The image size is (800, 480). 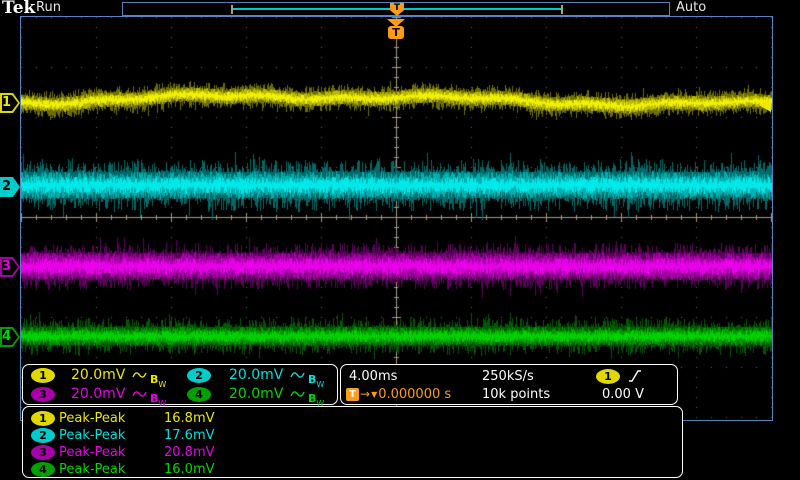 I want to click on channel-3-scale: 20.0mV, so click(x=98, y=394).